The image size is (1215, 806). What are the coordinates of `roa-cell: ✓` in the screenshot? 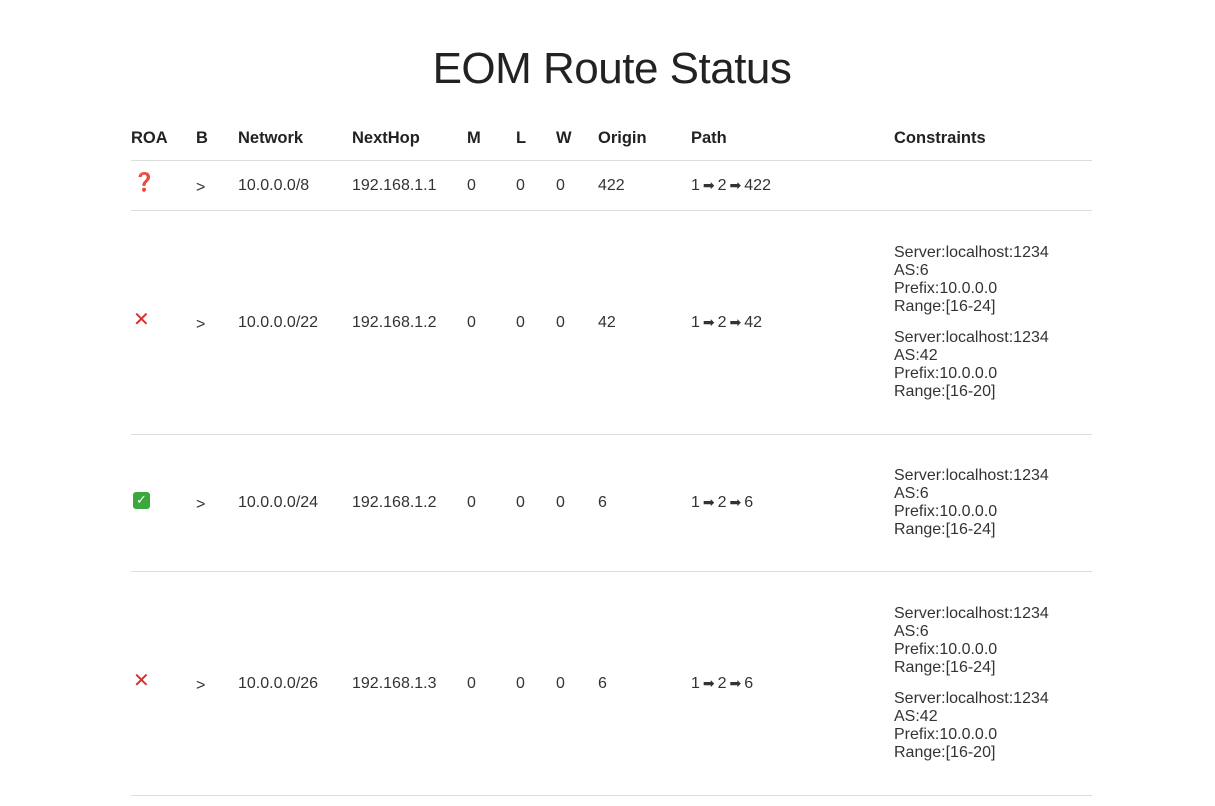 It's located at (163, 503).